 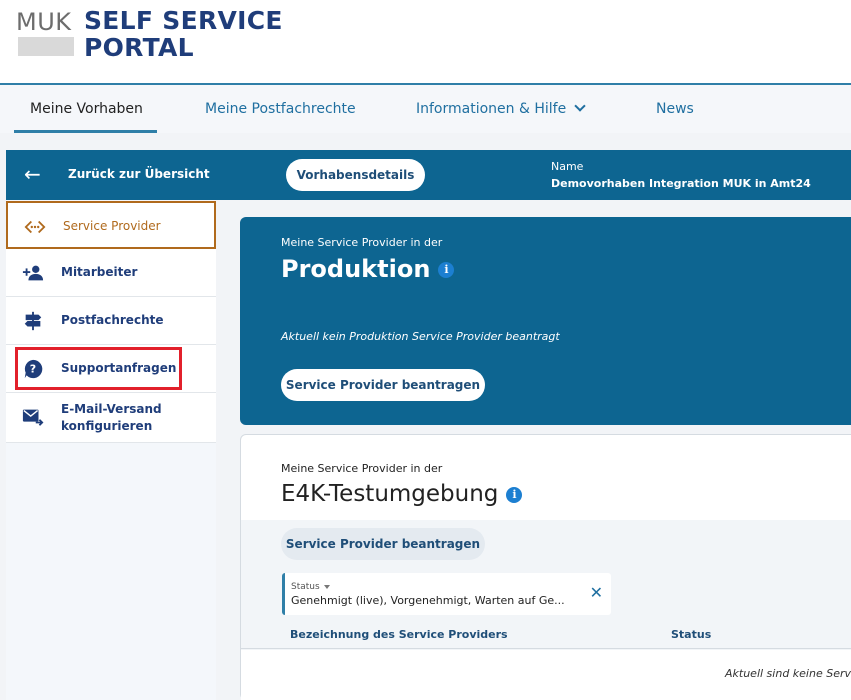 What do you see at coordinates (32, 174) in the screenshot?
I see `arrow-left-icon: ←` at bounding box center [32, 174].